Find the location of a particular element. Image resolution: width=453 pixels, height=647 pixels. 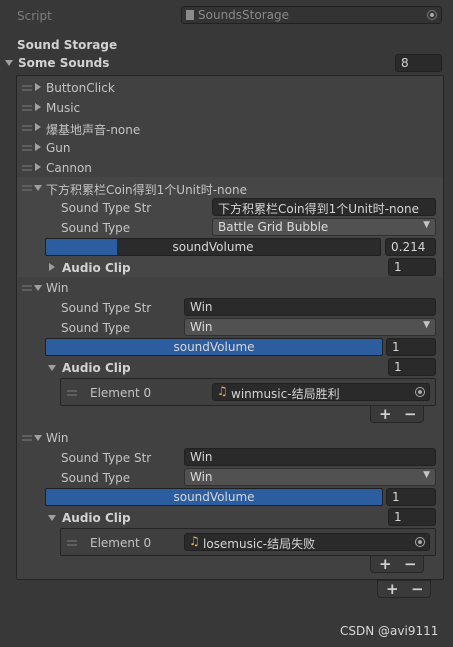

sound-volume-field: 0.214 is located at coordinates (410, 247).